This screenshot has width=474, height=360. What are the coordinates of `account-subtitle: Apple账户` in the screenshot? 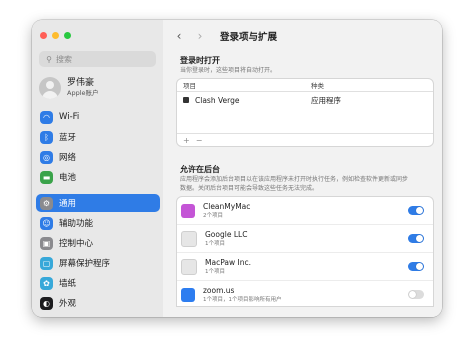 It's located at (83, 93).